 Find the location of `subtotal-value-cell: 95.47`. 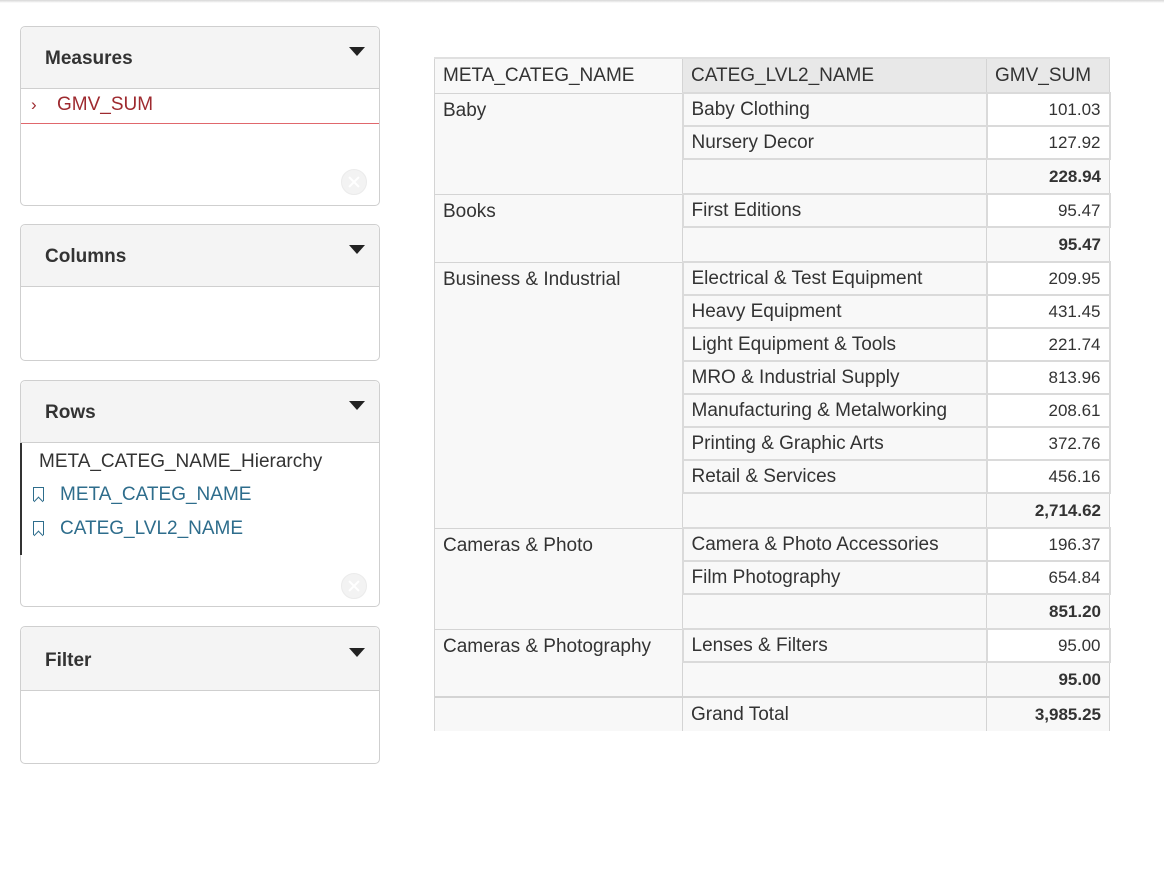

subtotal-value-cell: 95.47 is located at coordinates (1048, 244).